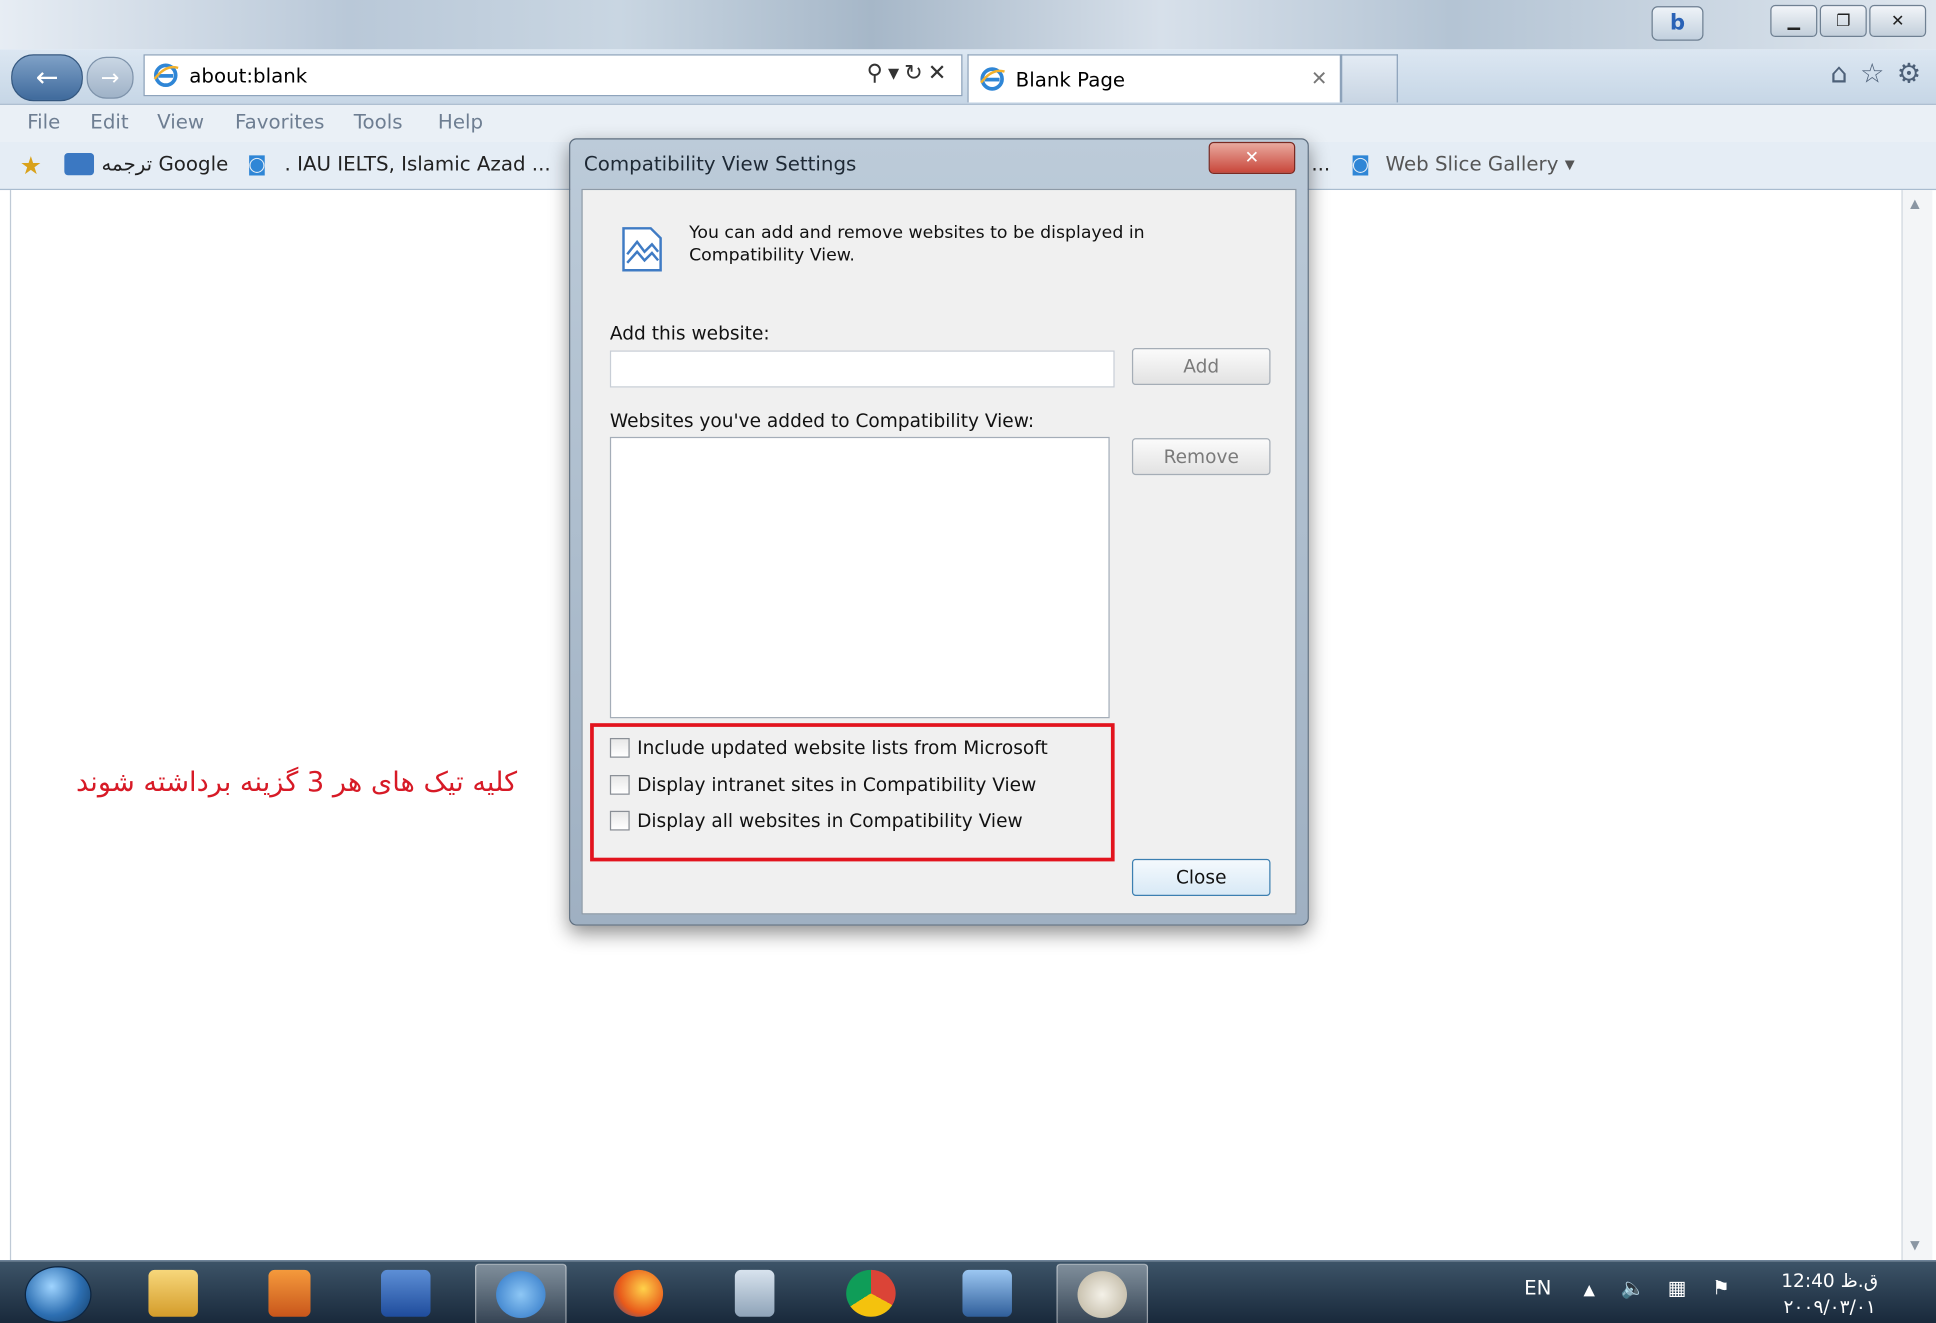 The height and width of the screenshot is (1323, 1936). What do you see at coordinates (1838, 74) in the screenshot?
I see `home-icon: ⌂` at bounding box center [1838, 74].